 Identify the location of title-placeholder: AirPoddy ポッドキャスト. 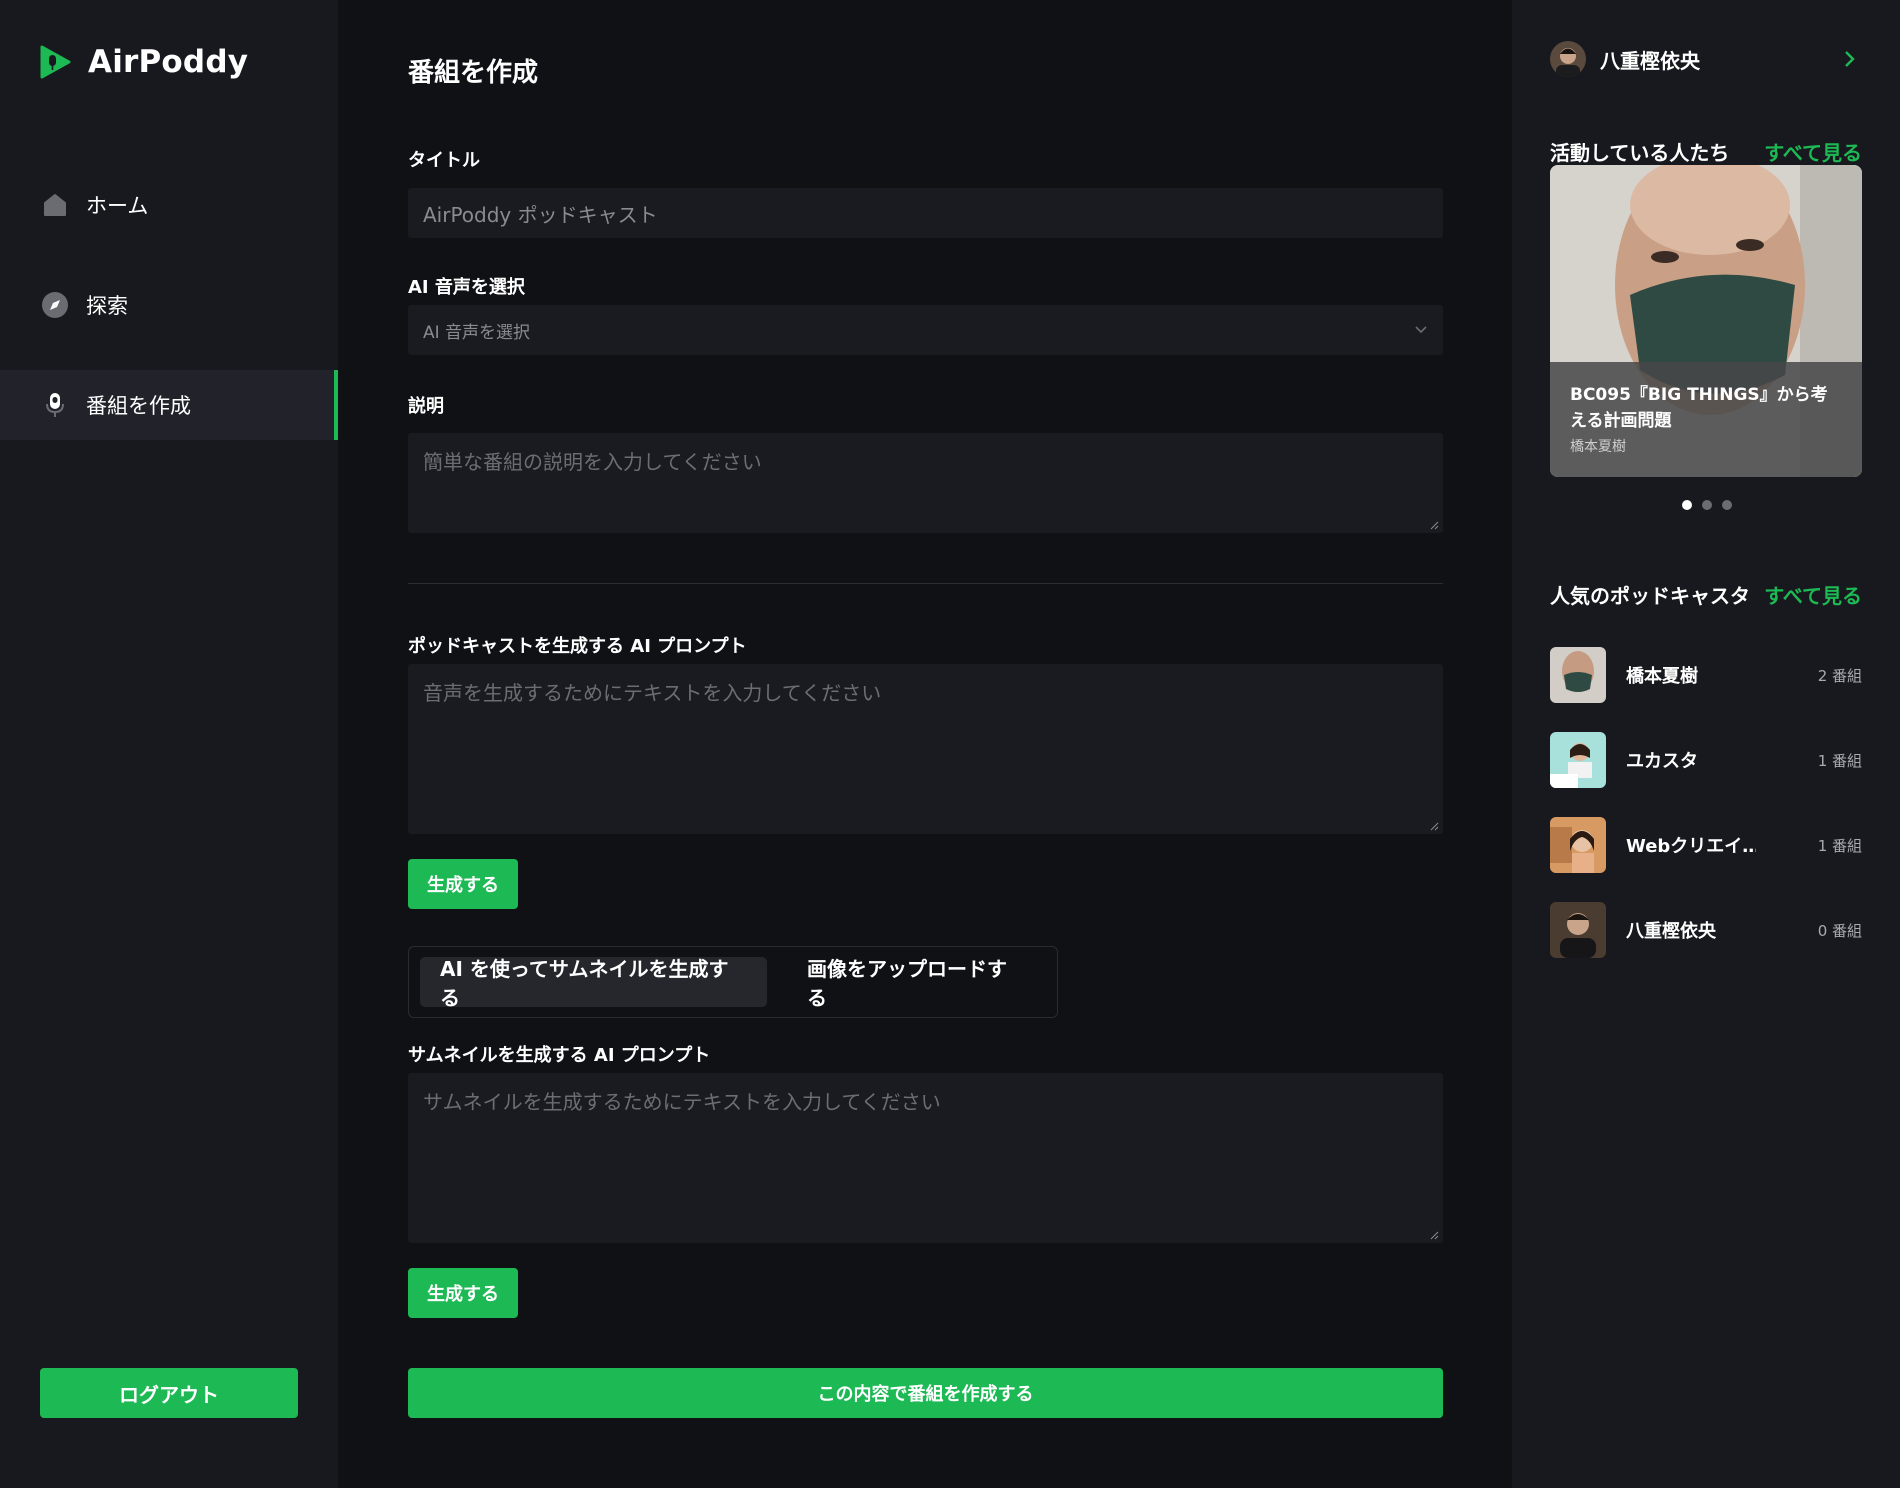
(540, 214).